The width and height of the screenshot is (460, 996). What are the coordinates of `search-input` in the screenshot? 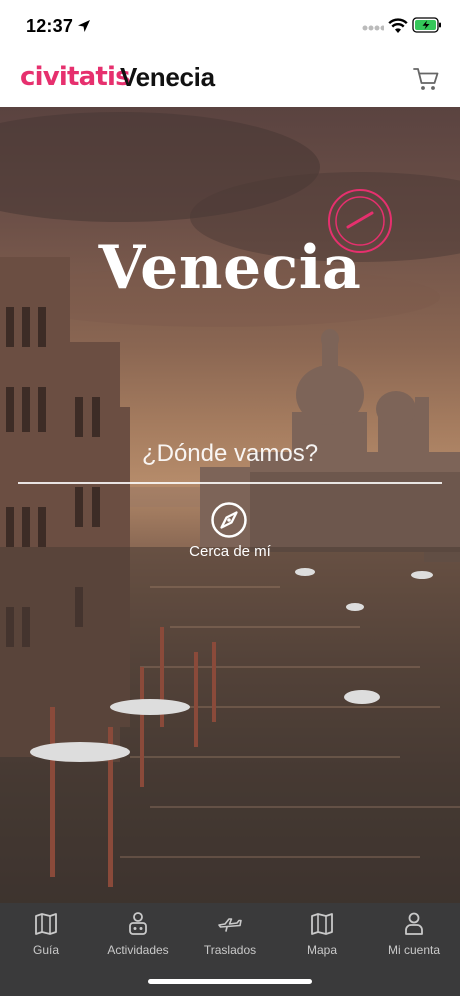 It's located at (230, 454).